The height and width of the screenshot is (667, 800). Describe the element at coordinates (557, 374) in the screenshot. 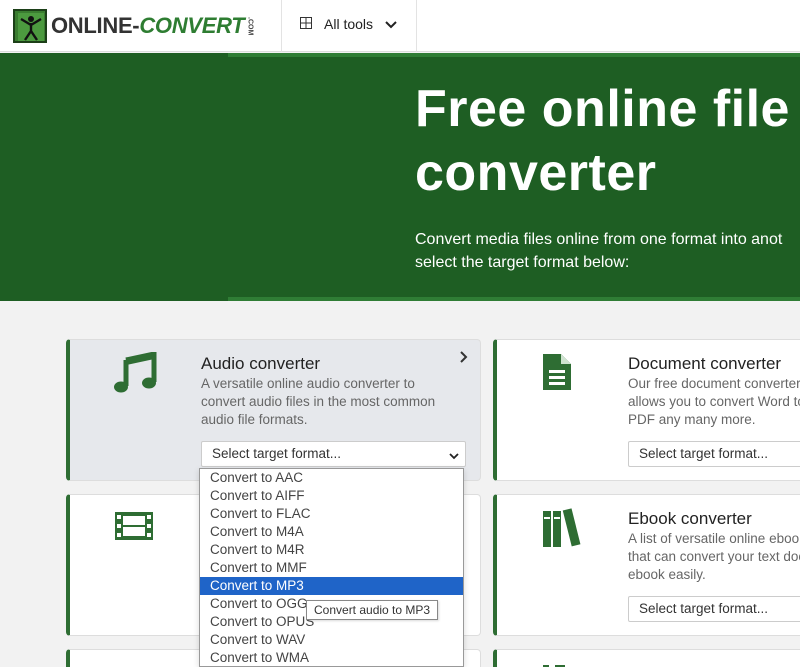

I see `document-icon` at that location.